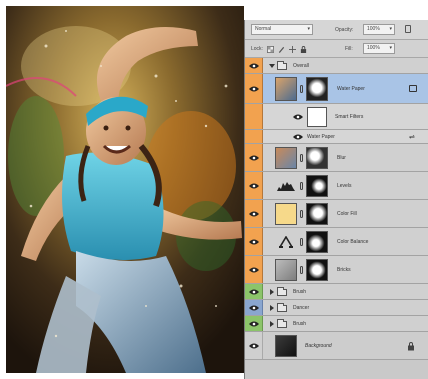  What do you see at coordinates (292, 49) in the screenshot?
I see `move-lock-icon` at bounding box center [292, 49].